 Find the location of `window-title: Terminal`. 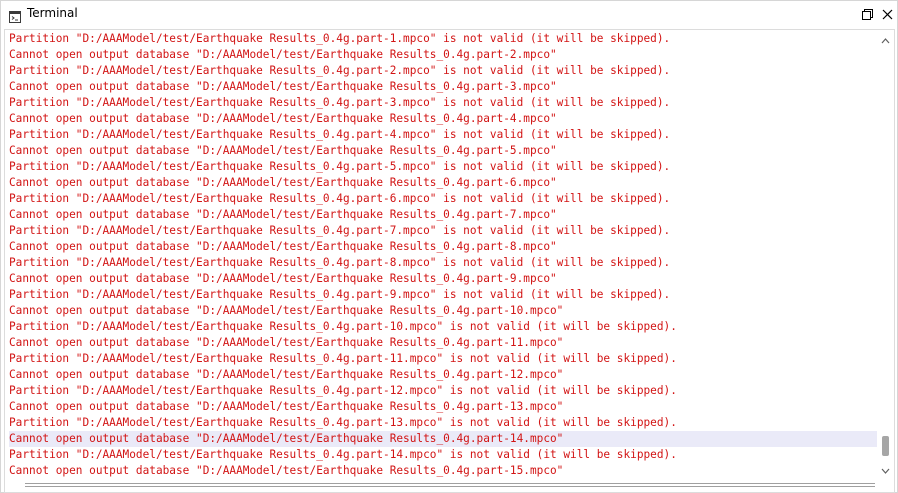

window-title: Terminal is located at coordinates (52, 13).